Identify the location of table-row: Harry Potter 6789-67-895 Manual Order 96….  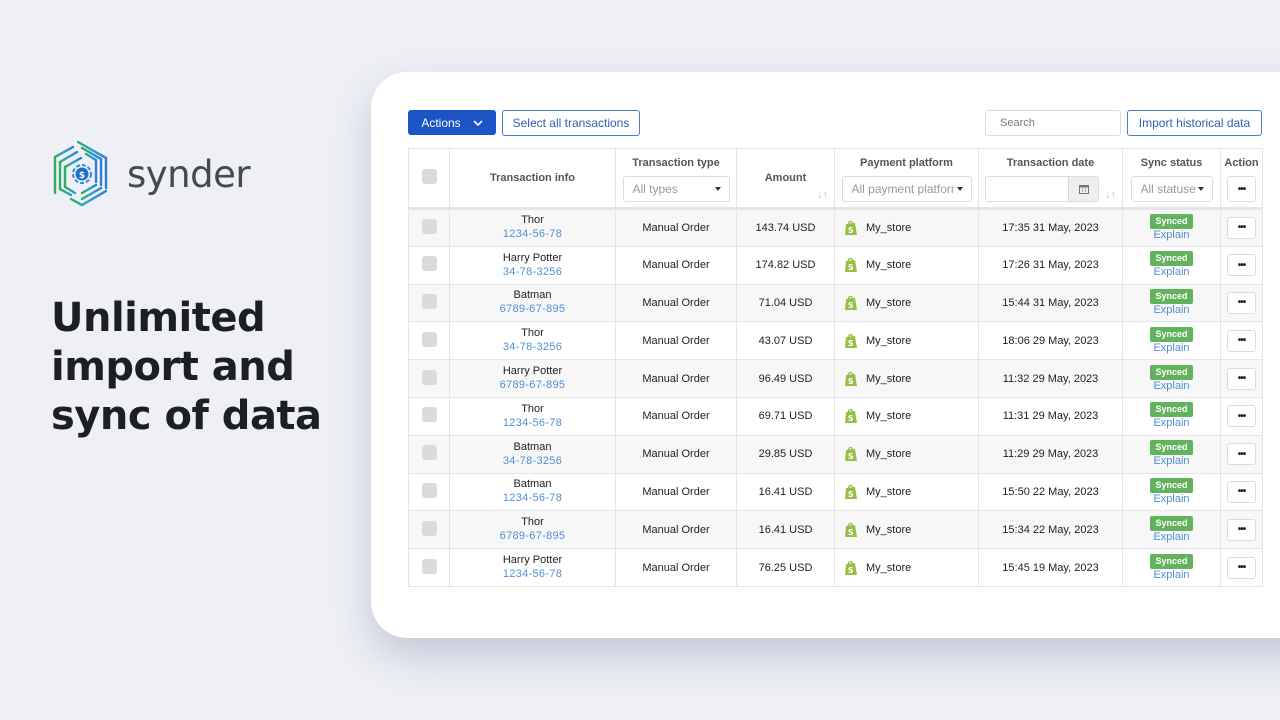
(835, 378).